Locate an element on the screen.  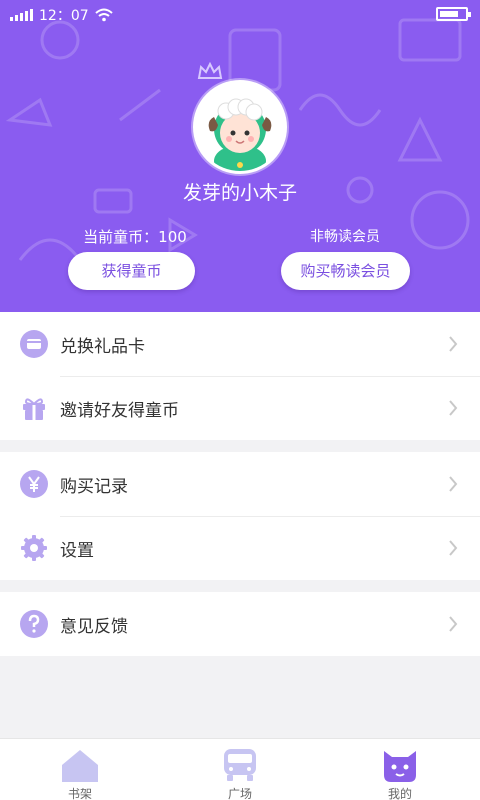
buy-vip-button: 购买畅读会员 is located at coordinates (345, 271).